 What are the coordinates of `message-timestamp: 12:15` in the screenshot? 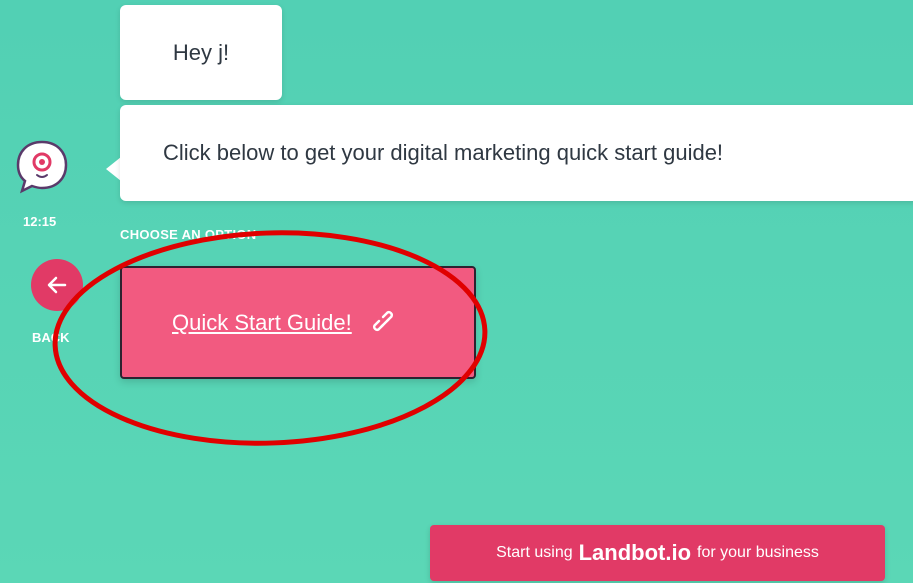 It's located at (40, 221).